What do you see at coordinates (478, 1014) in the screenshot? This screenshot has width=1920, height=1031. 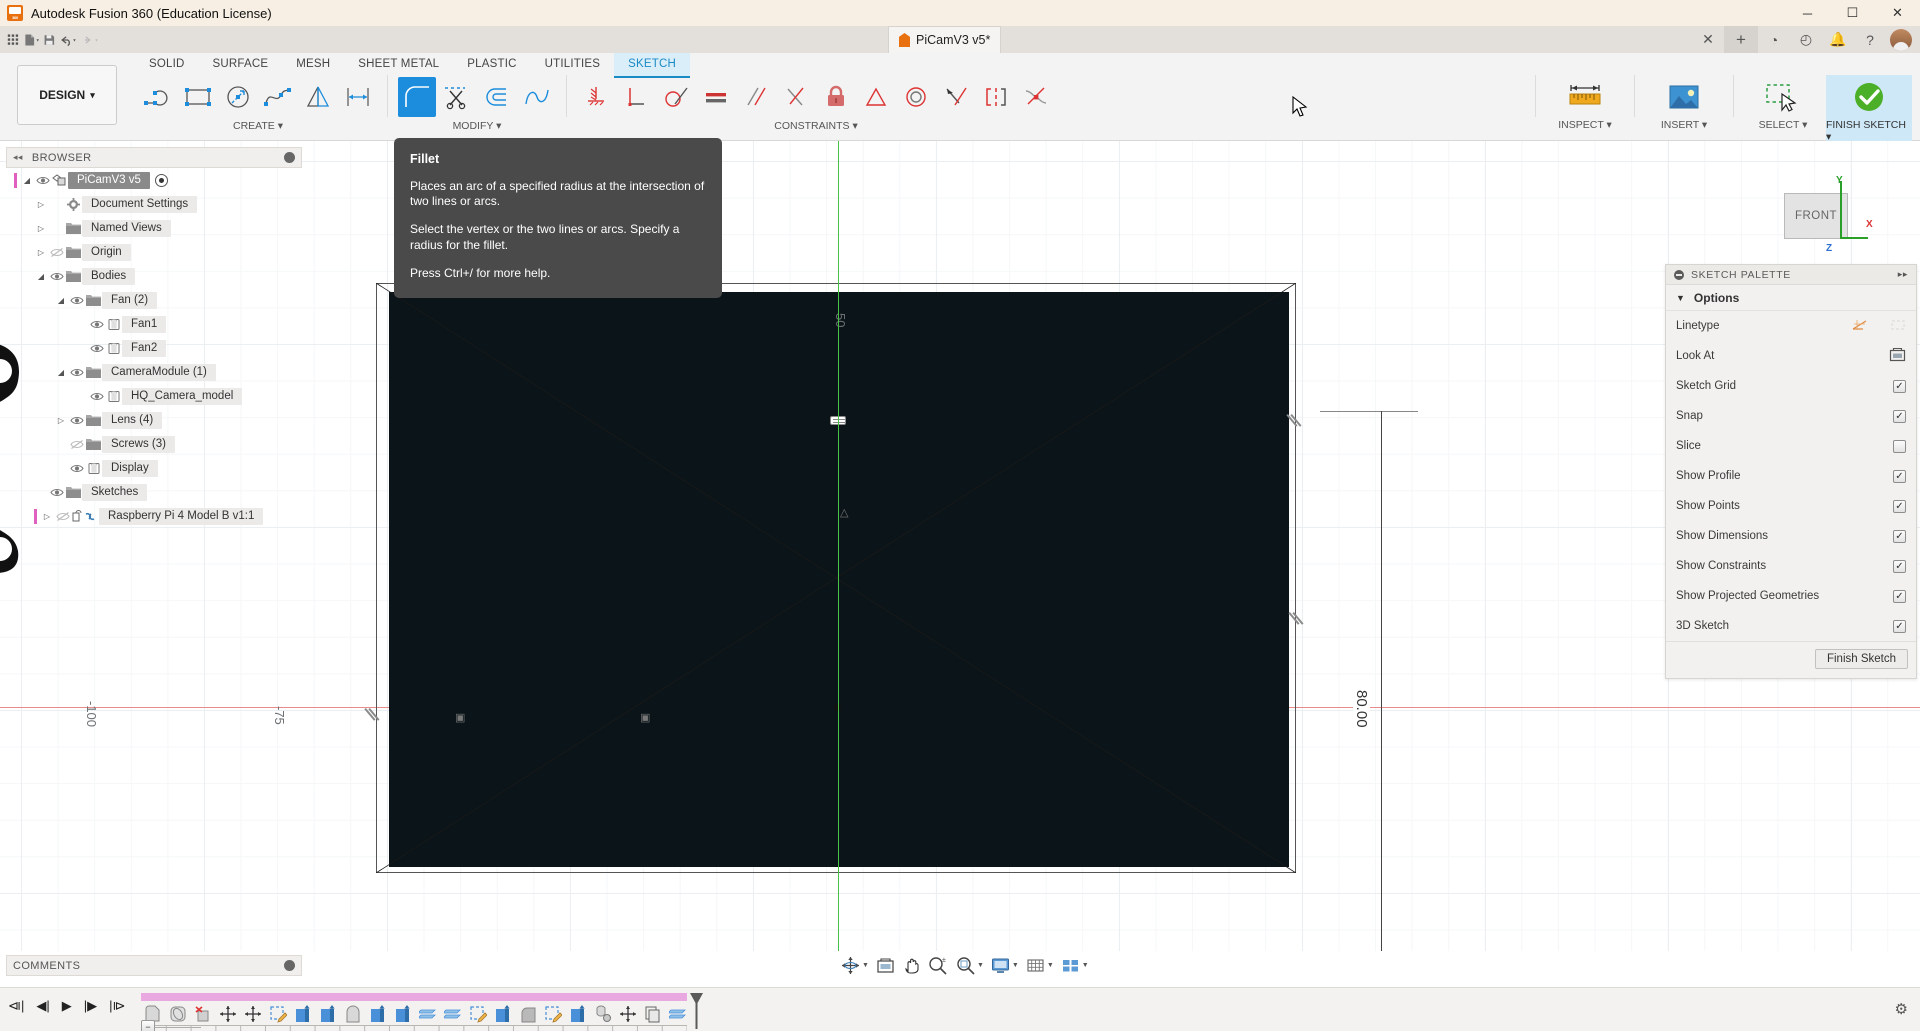 I see `timeline-feature-14-sketch-edit` at bounding box center [478, 1014].